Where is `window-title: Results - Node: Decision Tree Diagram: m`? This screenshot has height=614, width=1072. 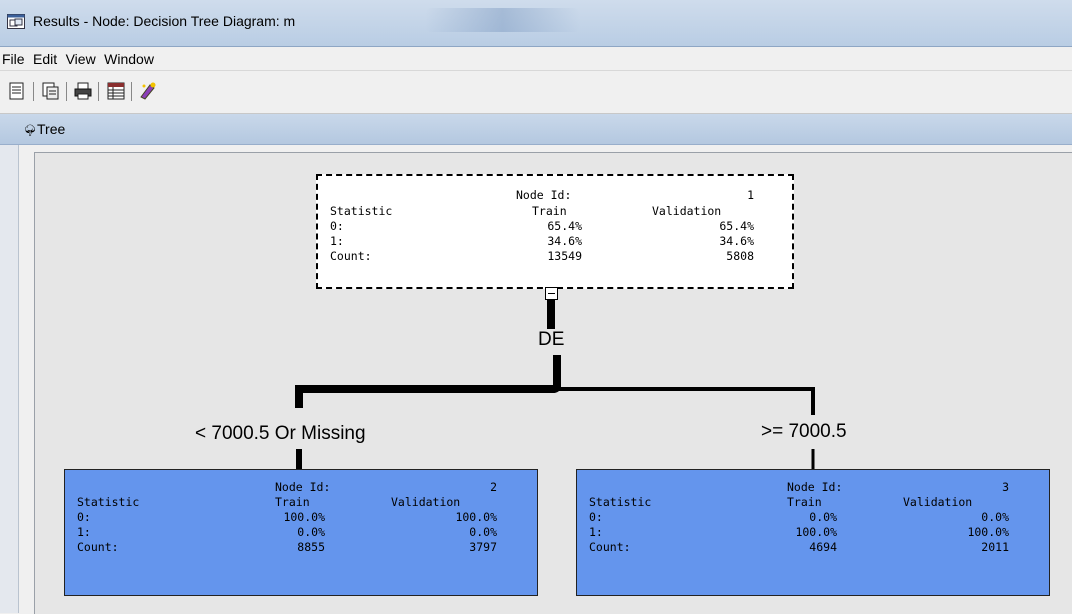 window-title: Results - Node: Decision Tree Diagram: m is located at coordinates (164, 21).